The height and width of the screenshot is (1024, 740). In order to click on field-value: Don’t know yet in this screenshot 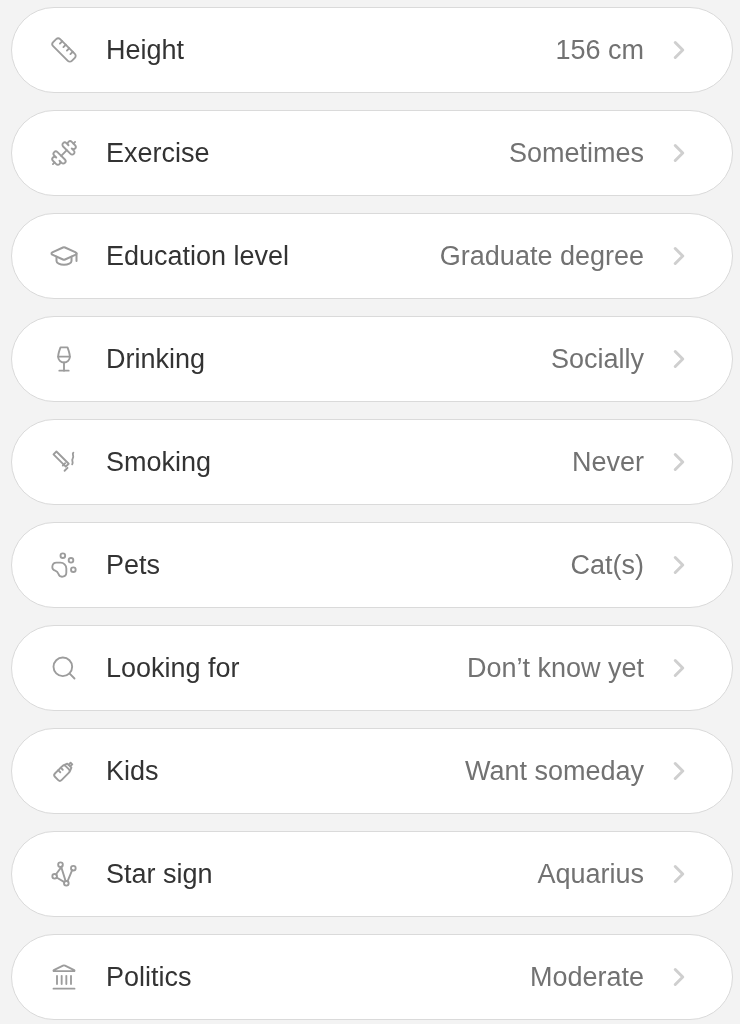, I will do `click(555, 668)`.